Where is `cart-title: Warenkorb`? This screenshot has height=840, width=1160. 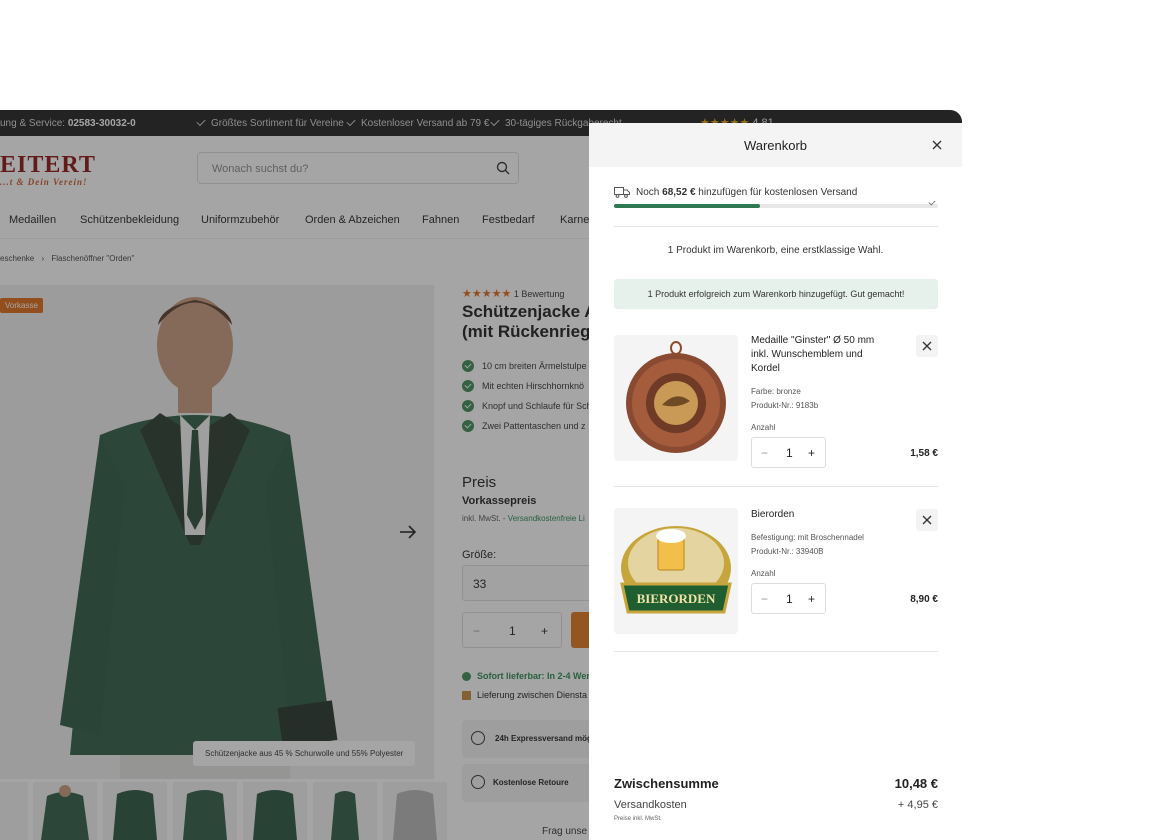
cart-title: Warenkorb is located at coordinates (775, 145).